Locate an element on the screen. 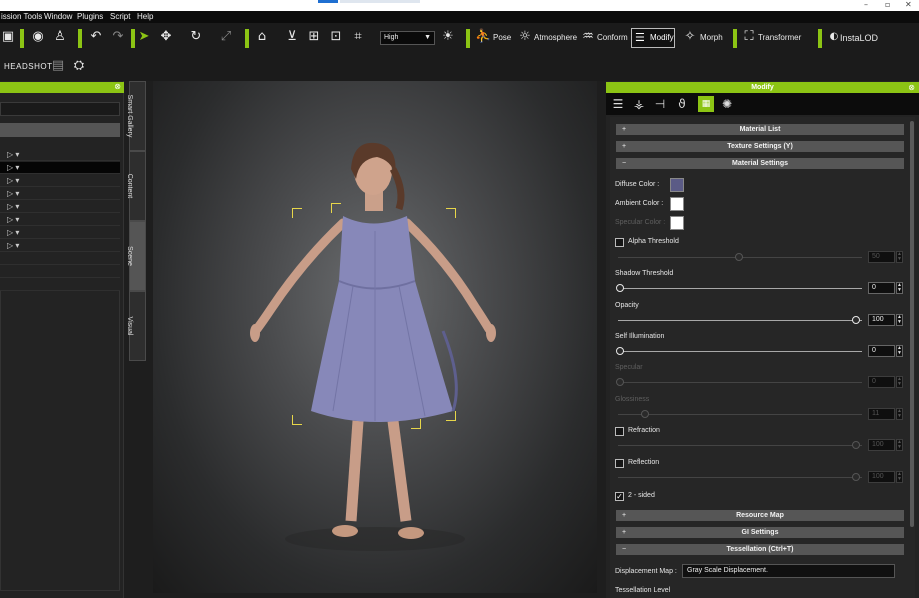 The height and width of the screenshot is (598, 919). opacity-knob is located at coordinates (856, 320).